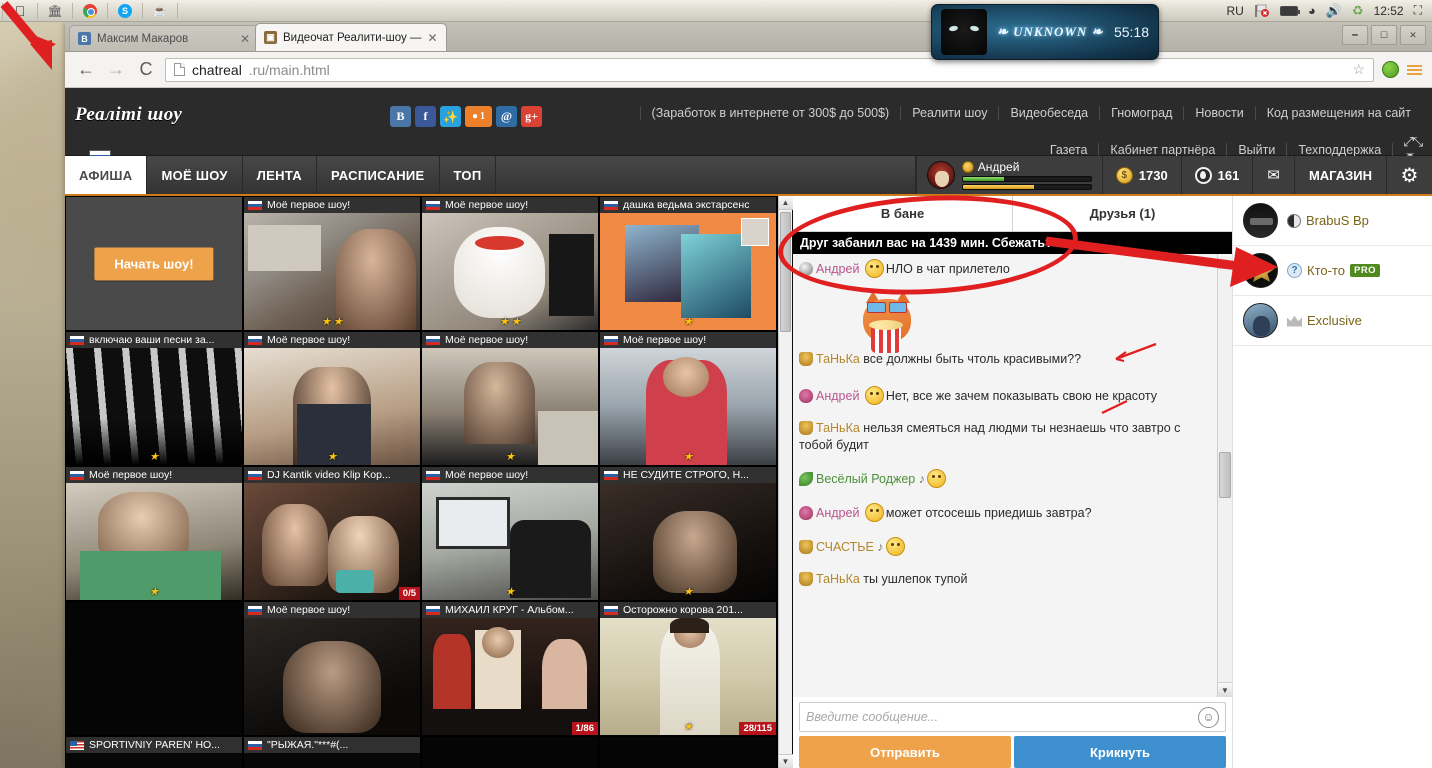  I want to click on user-name: Exclusive, so click(1334, 320).